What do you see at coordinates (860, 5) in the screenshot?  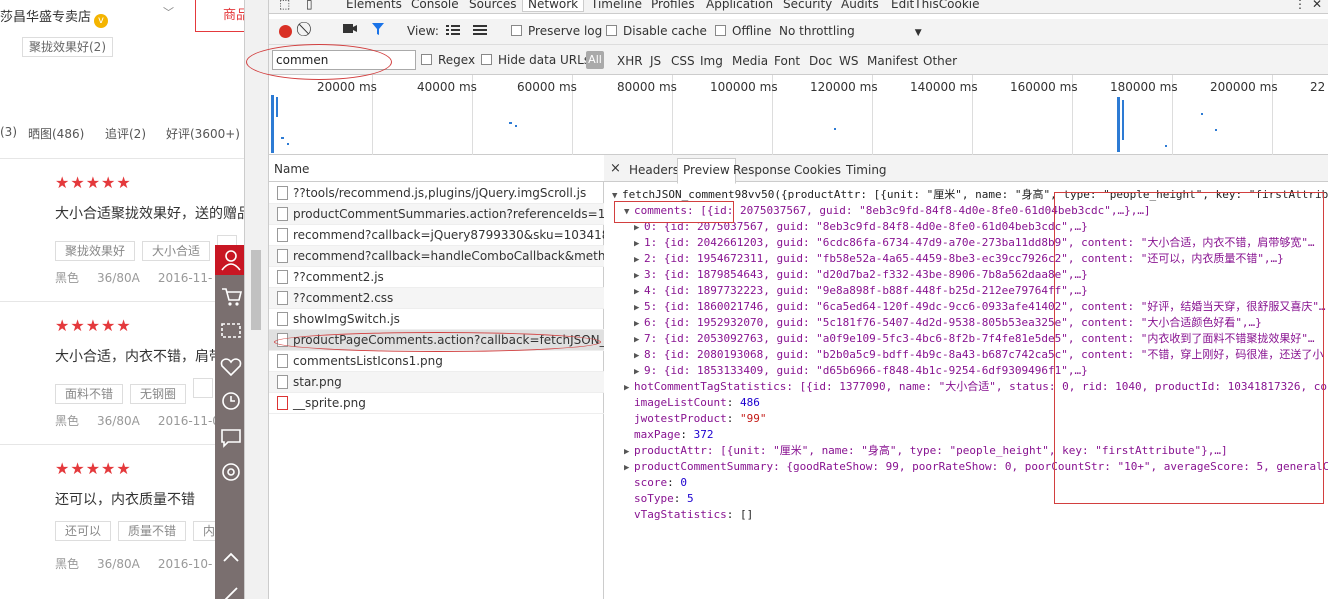 I see `tab-audits: Audits` at bounding box center [860, 5].